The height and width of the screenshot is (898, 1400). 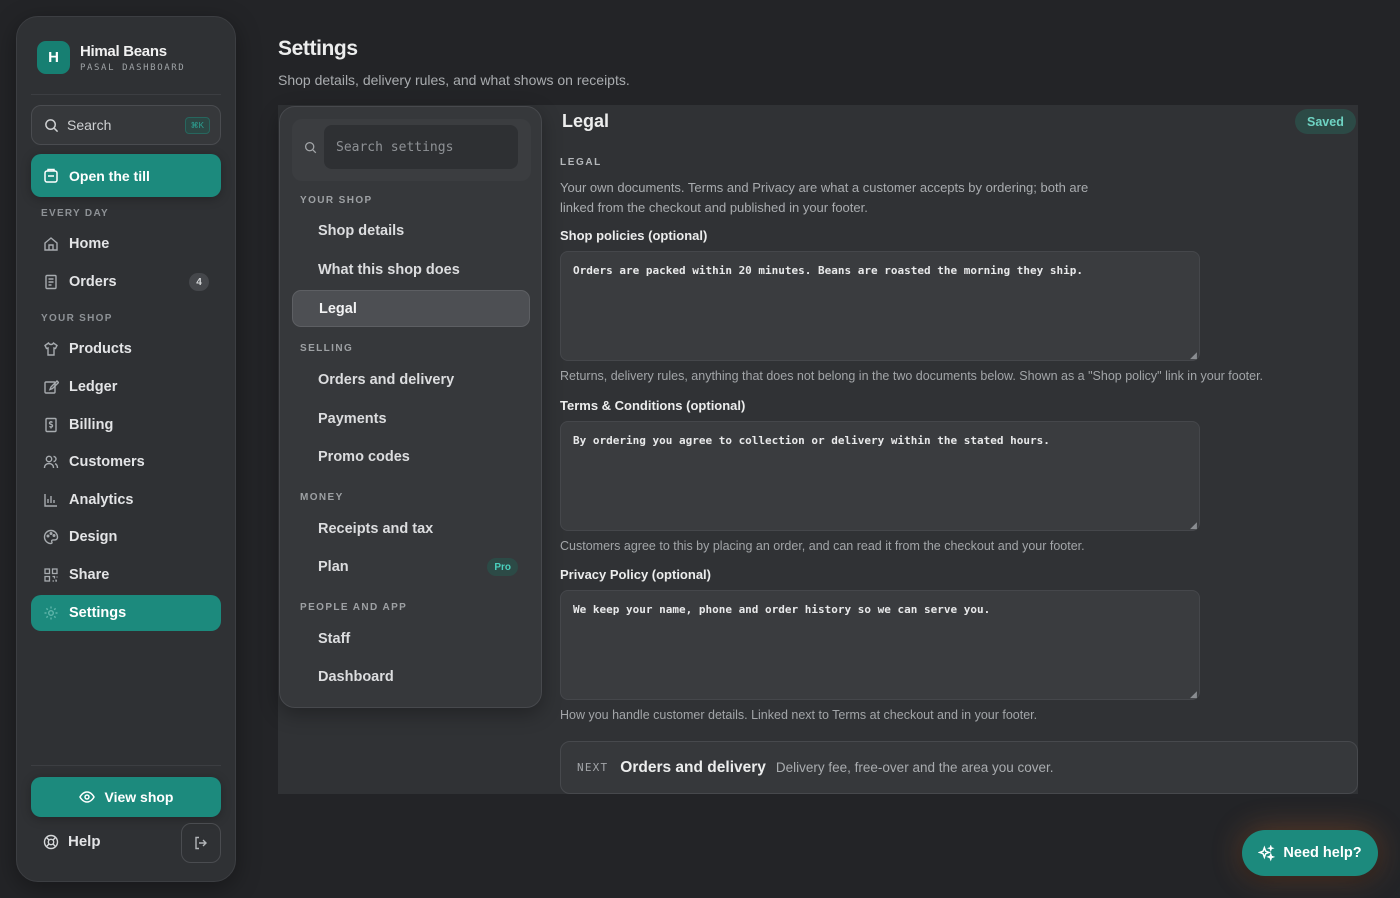 What do you see at coordinates (411, 566) in the screenshot?
I see `settings-item-plan: Plan Pro` at bounding box center [411, 566].